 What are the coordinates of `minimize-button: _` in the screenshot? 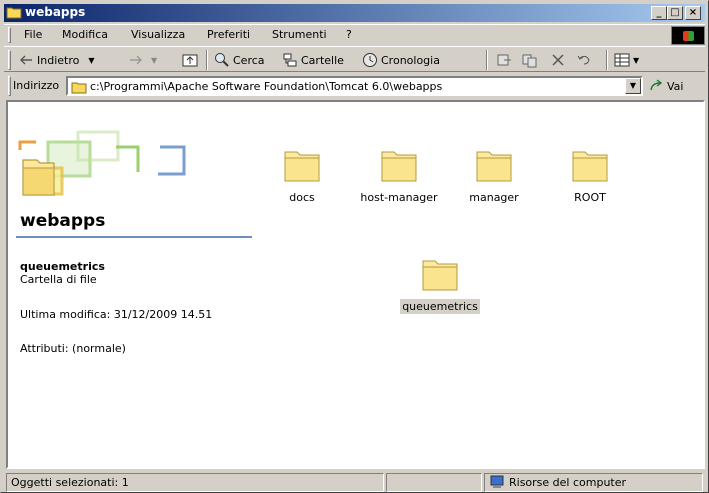 It's located at (659, 13).